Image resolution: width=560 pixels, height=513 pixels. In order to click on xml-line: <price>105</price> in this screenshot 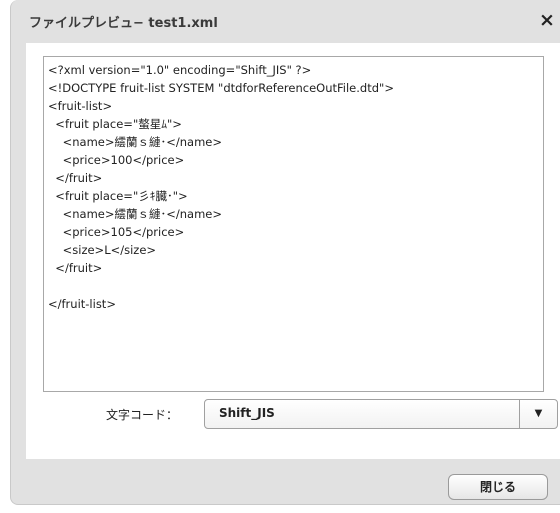, I will do `click(116, 232)`.